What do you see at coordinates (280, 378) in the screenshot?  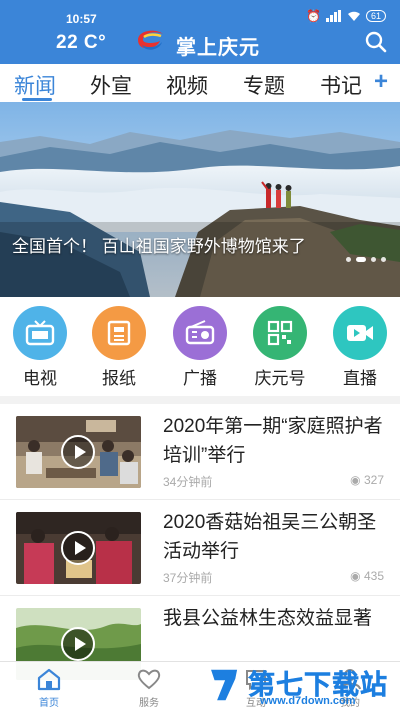 I see `quick-link-label: 庆元号` at bounding box center [280, 378].